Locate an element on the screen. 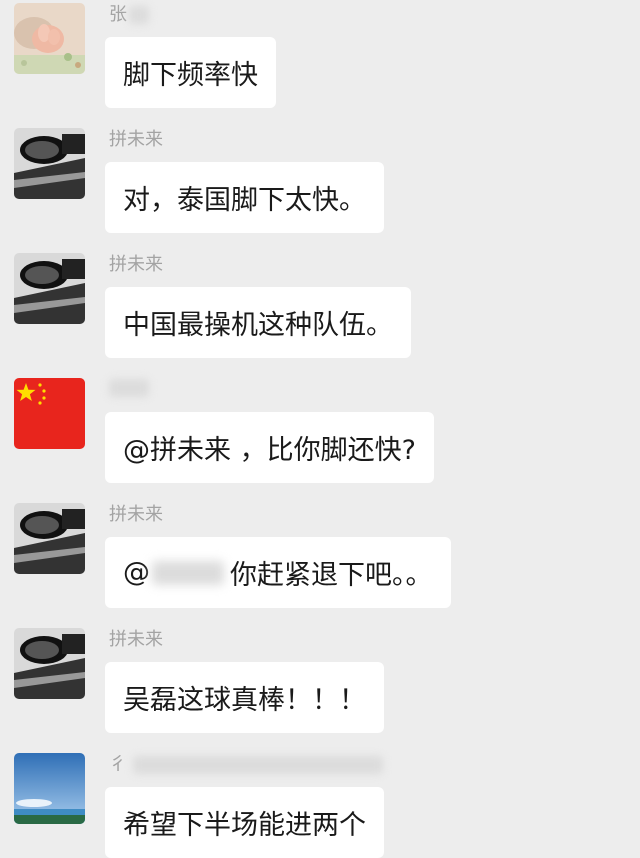 This screenshot has width=640, height=858. baby-avatar-icon is located at coordinates (49, 38).